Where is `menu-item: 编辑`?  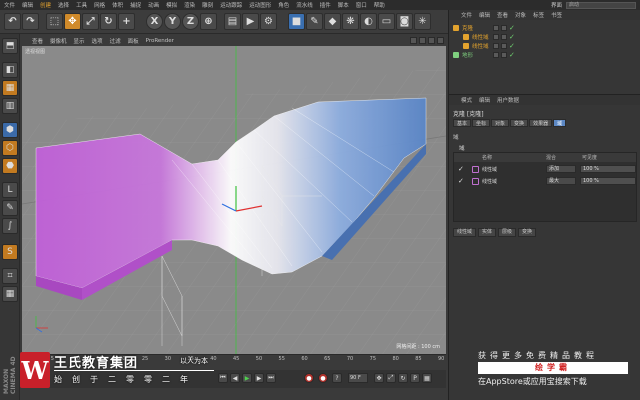 menu-item: 编辑 is located at coordinates (27, 5).